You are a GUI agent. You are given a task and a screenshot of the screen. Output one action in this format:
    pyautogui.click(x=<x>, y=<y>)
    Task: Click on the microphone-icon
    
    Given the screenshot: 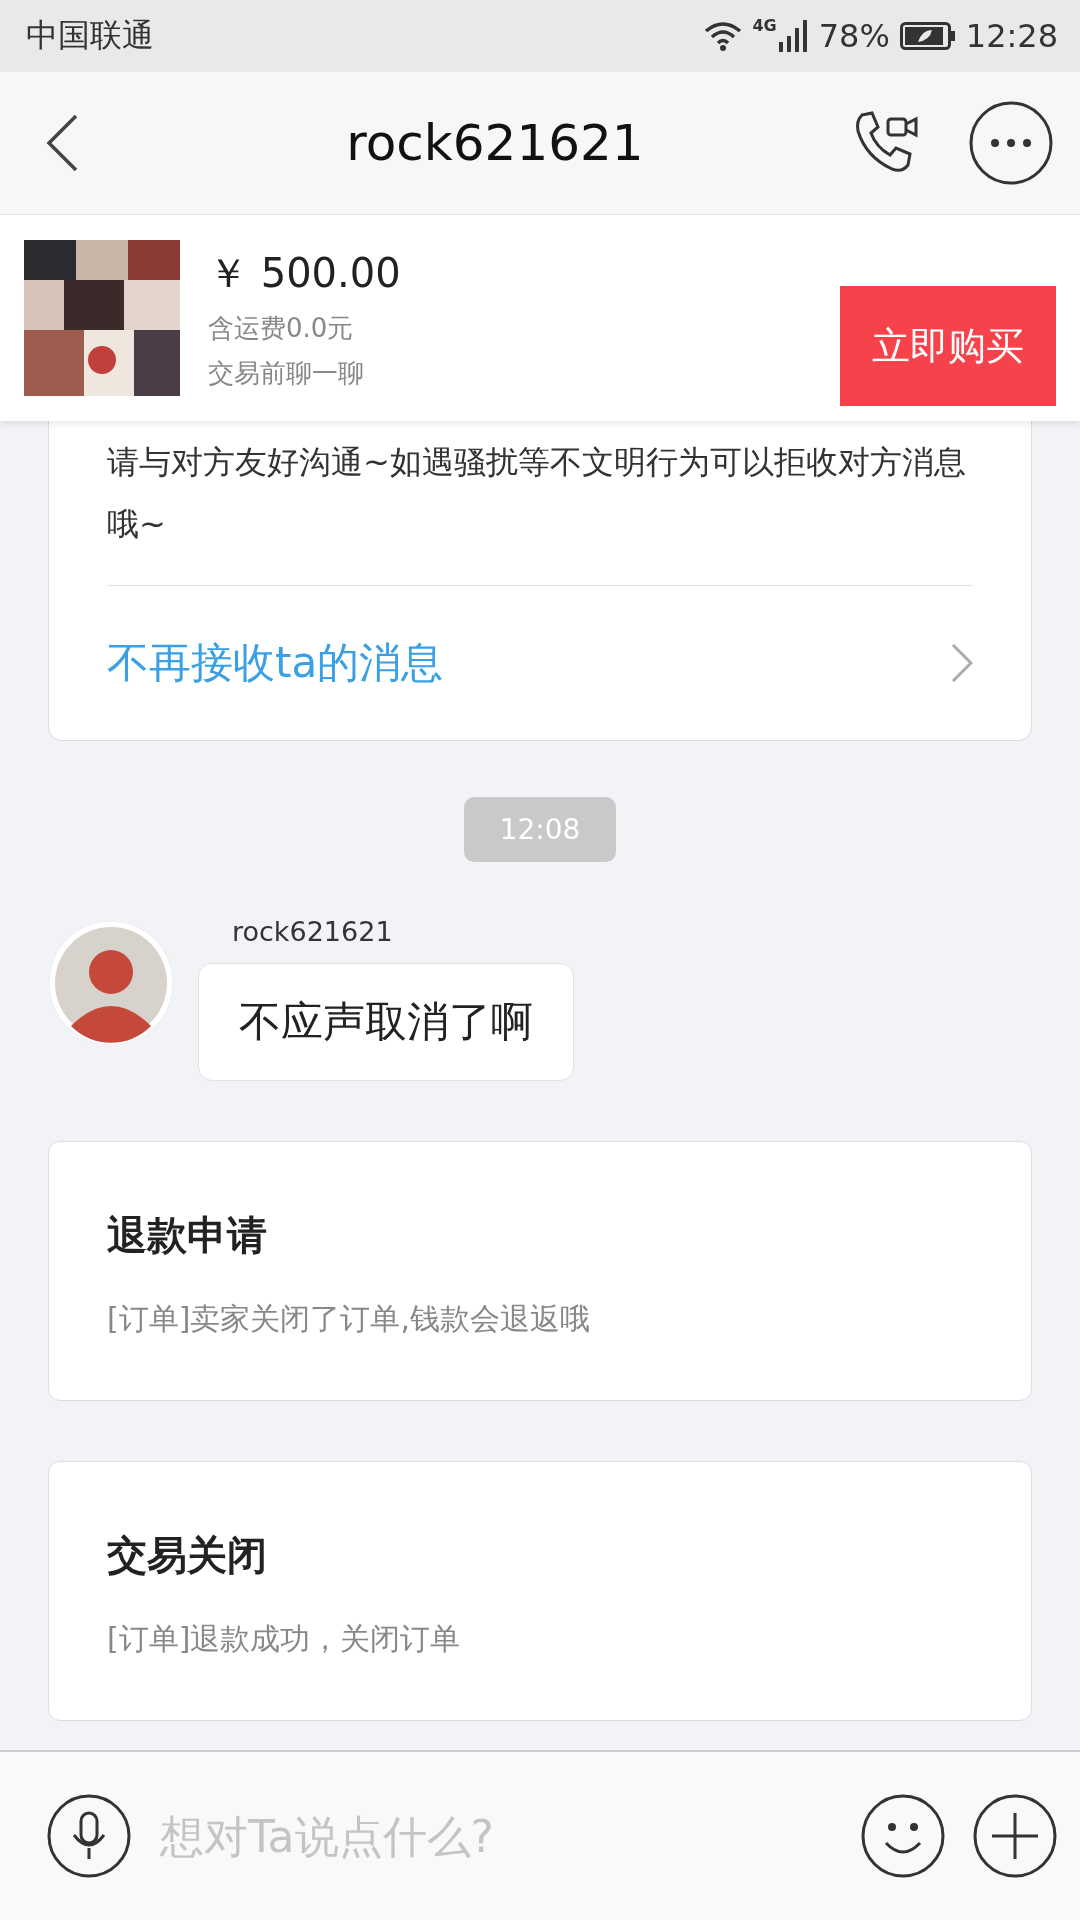 What is the action you would take?
    pyautogui.click(x=89, y=1836)
    